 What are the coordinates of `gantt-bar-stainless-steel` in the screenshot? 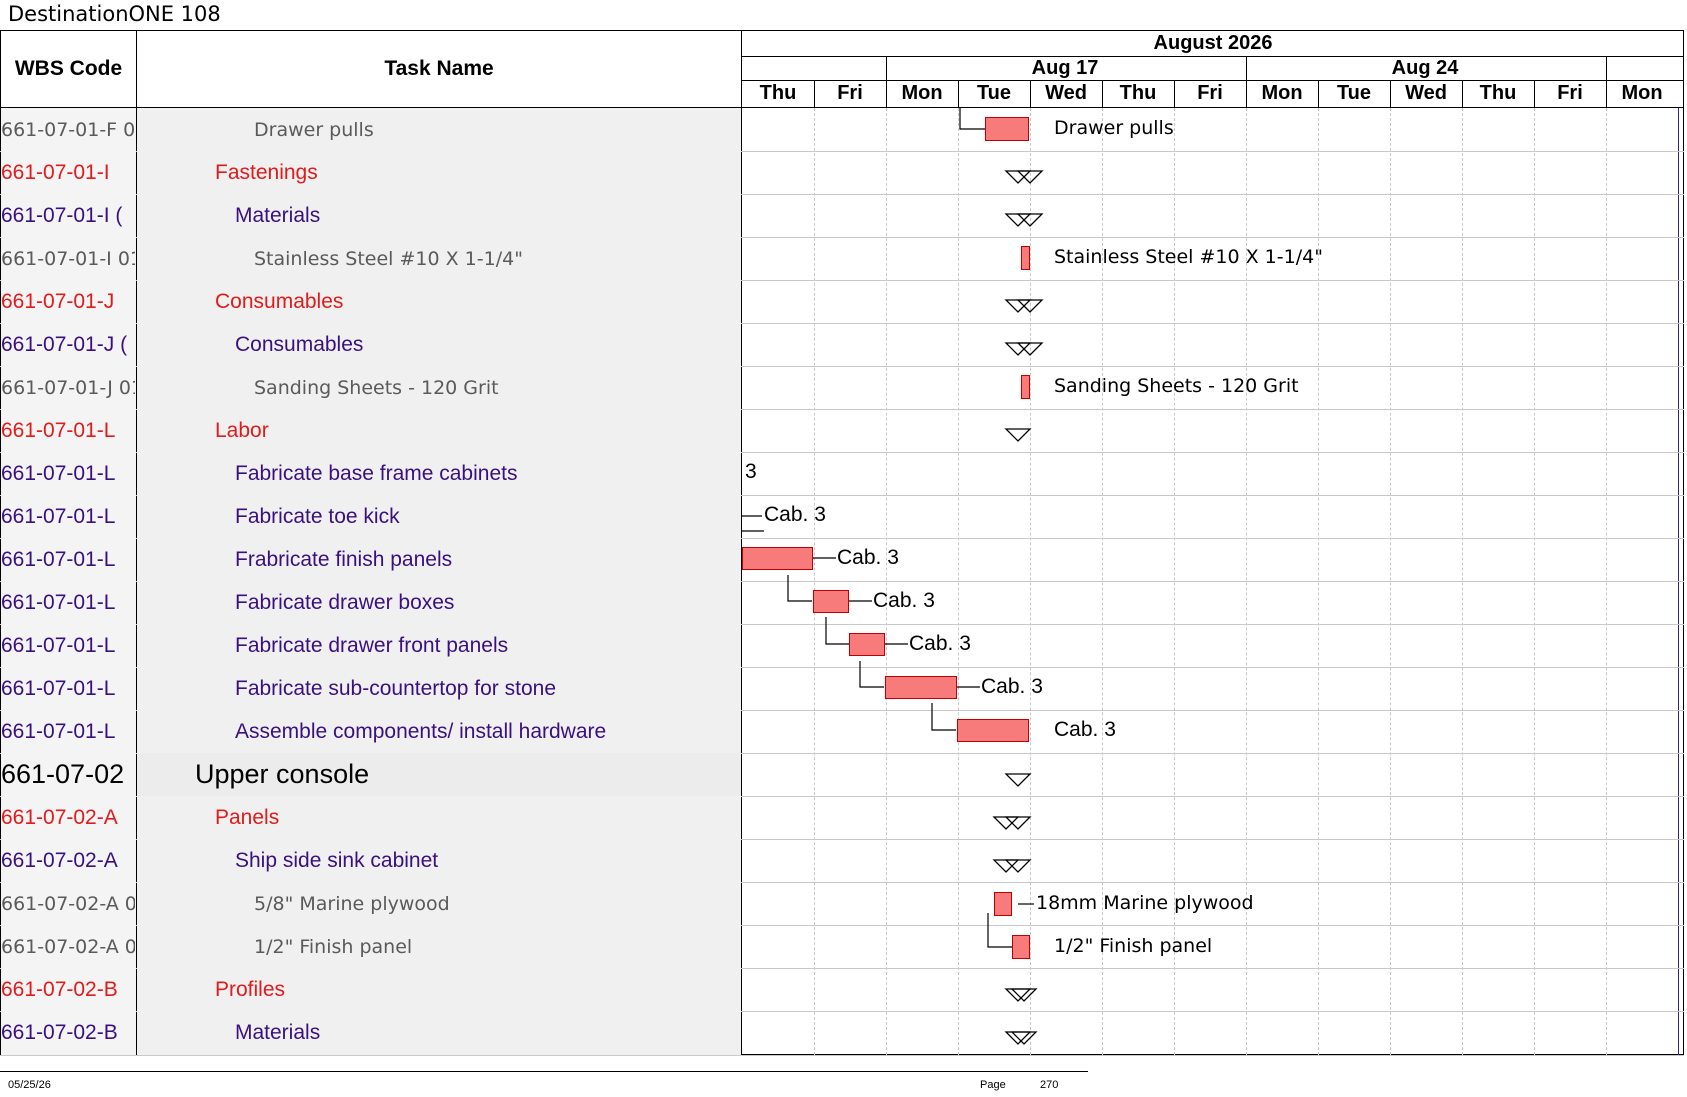 It's located at (1025, 258).